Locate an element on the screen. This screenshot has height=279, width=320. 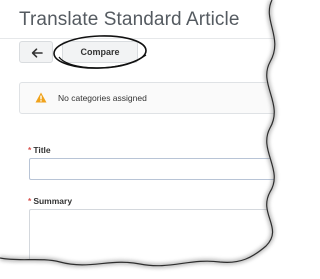
arrow-left-icon is located at coordinates (37, 53).